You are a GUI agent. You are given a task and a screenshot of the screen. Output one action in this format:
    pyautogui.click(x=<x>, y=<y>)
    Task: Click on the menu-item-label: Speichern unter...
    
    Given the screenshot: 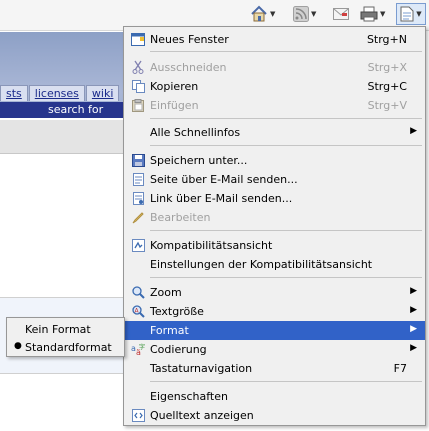 What is the action you would take?
    pyautogui.click(x=199, y=160)
    